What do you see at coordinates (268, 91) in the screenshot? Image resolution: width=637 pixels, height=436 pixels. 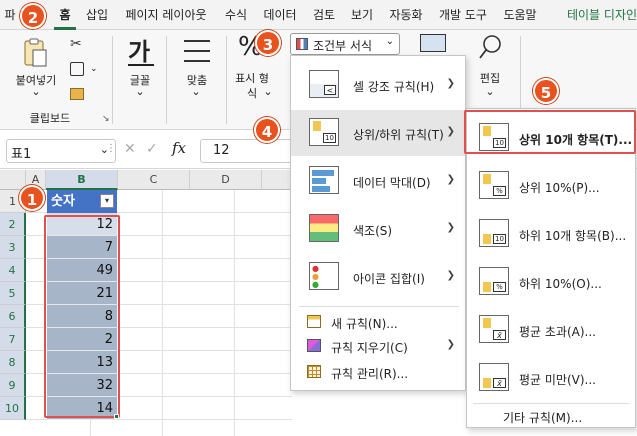 I see `number-dropdown-icon: ⌄` at bounding box center [268, 91].